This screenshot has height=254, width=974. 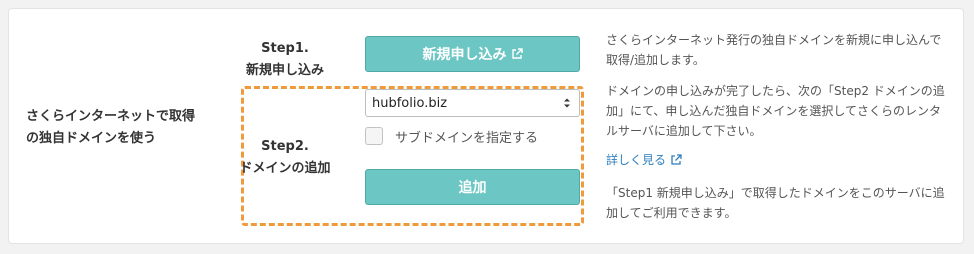 I want to click on step1-title-line-1: Step1., so click(x=285, y=48).